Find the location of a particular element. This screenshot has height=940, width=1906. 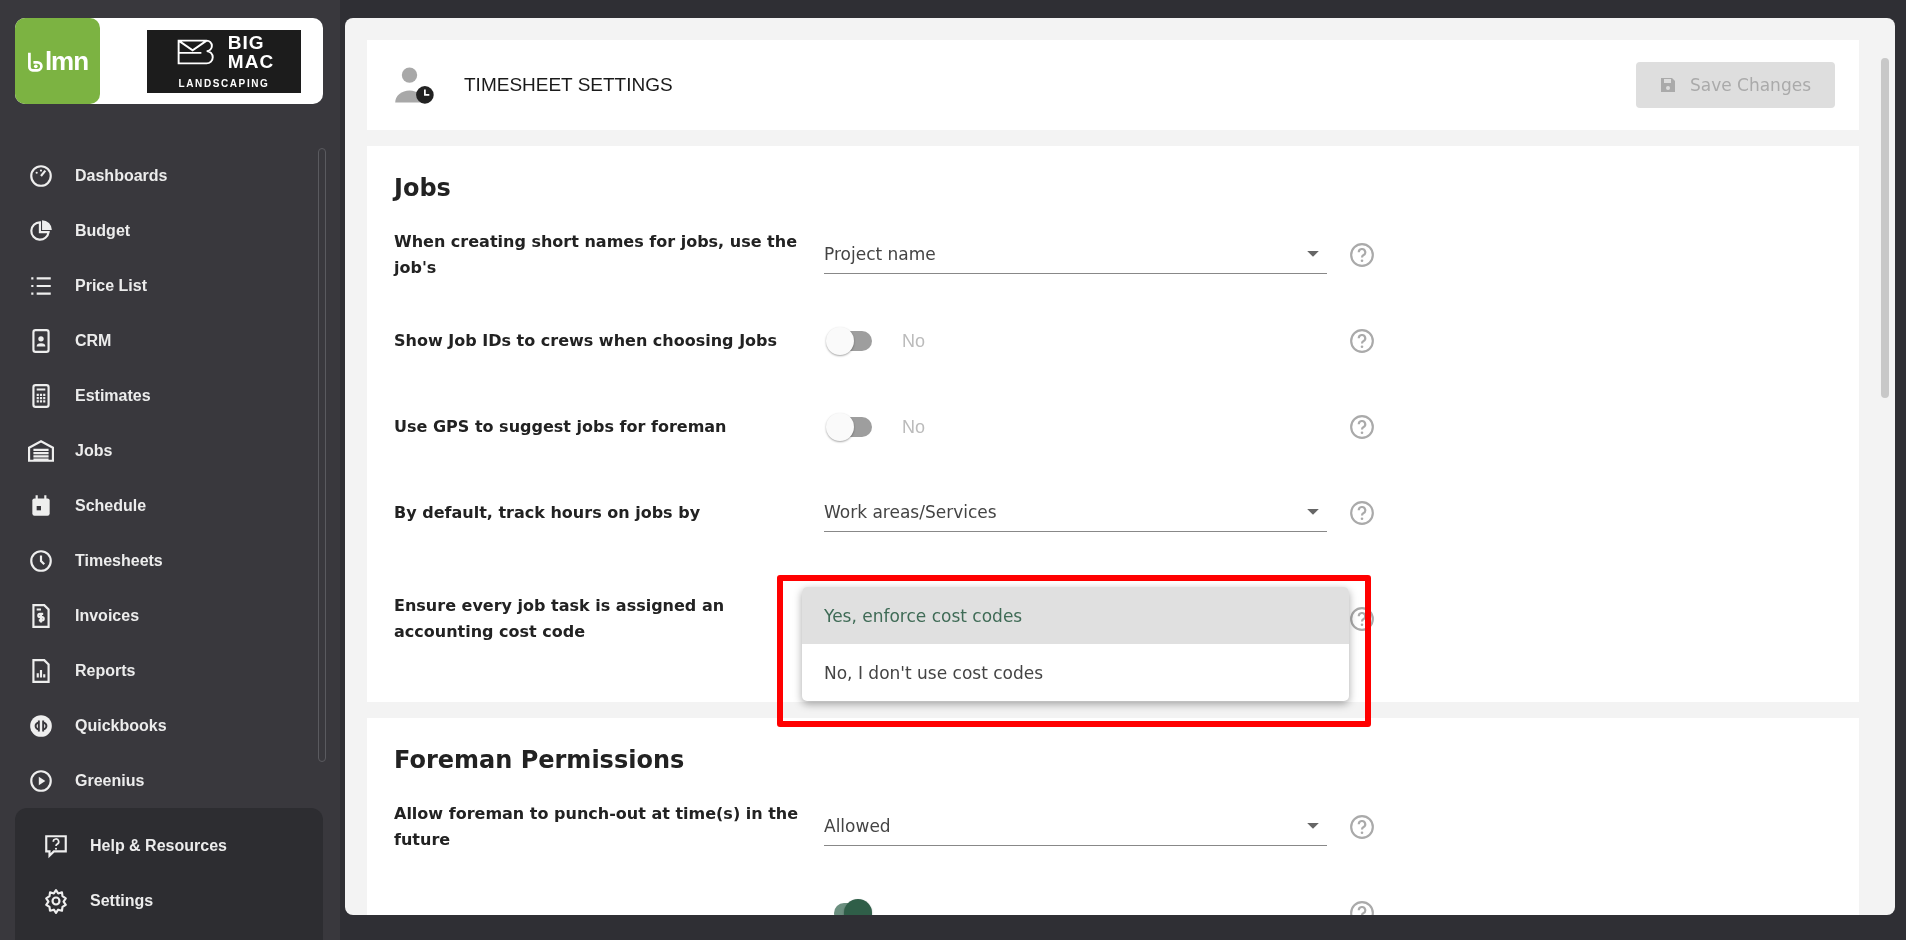

nav-item: Greenius is located at coordinates (72, 780).